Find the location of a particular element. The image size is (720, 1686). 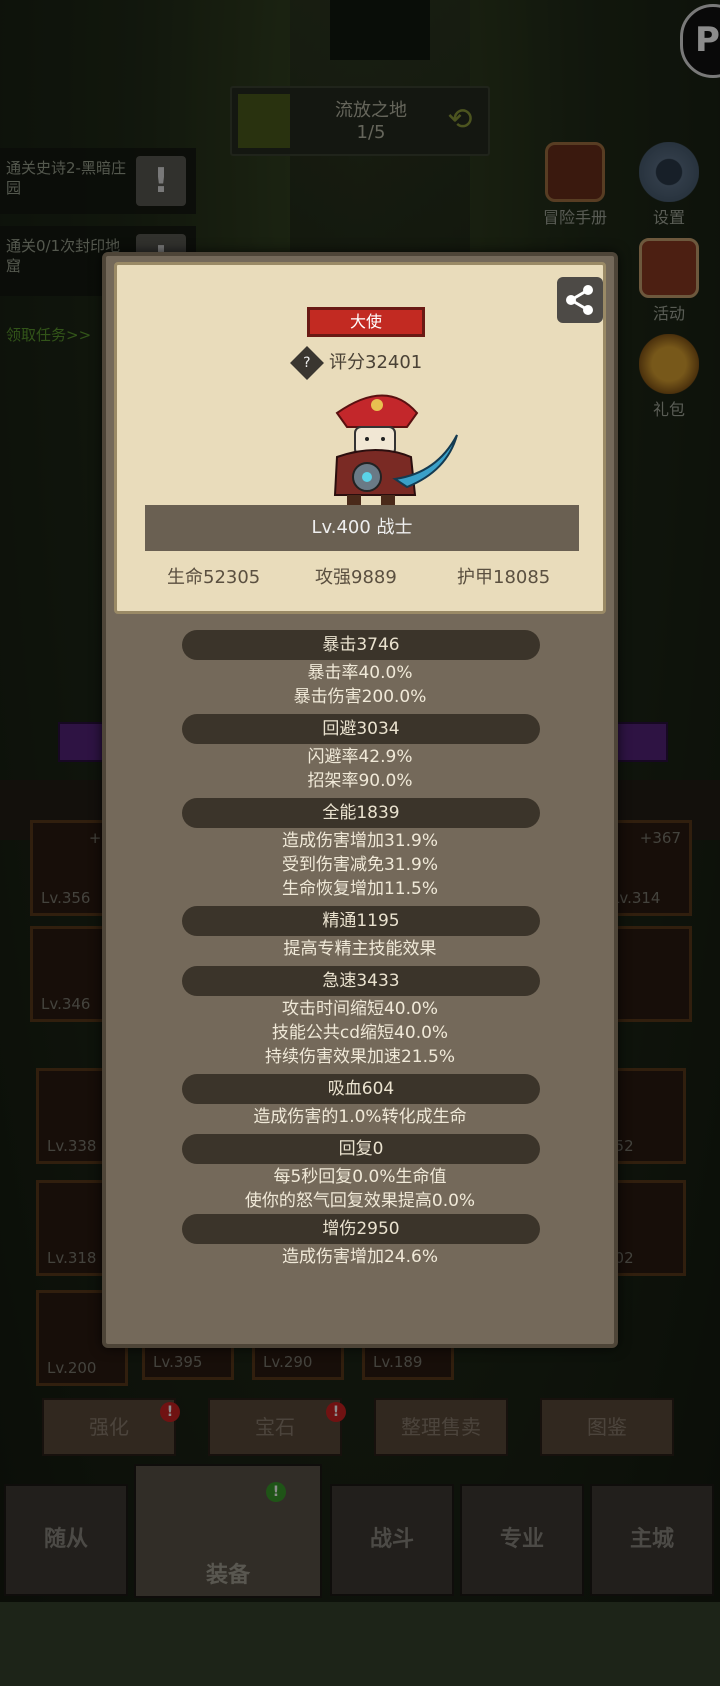

attr-line: 每5秒回复0.0%生命值 is located at coordinates (360, 1177).